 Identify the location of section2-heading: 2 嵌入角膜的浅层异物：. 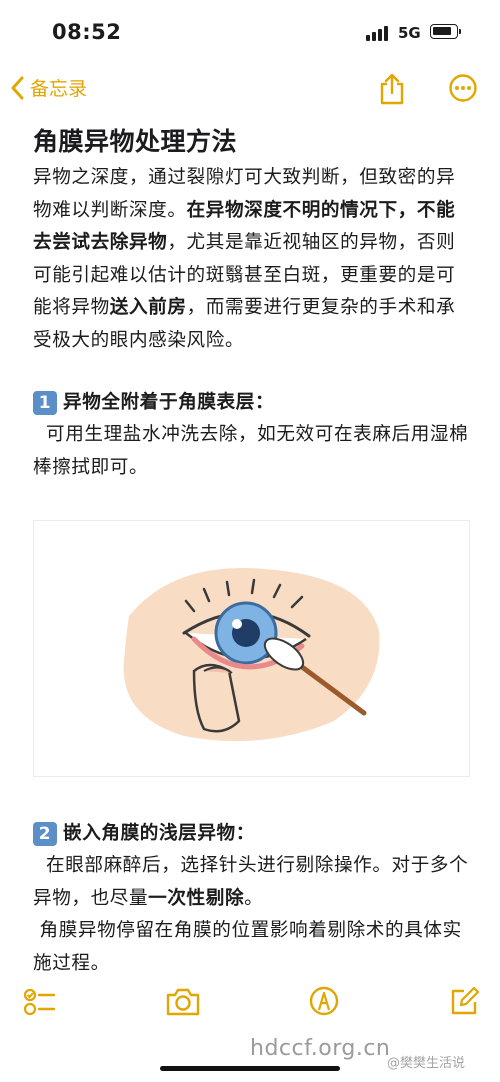
(253, 834).